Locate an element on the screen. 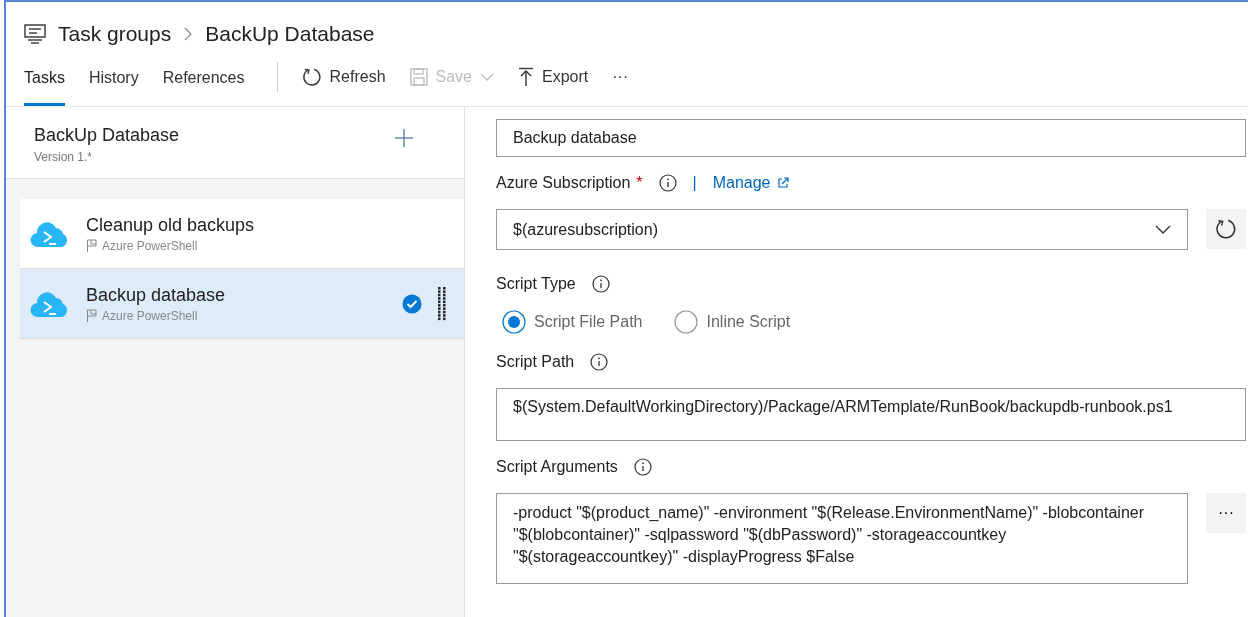 The width and height of the screenshot is (1248, 617). required-mark: * is located at coordinates (639, 183).